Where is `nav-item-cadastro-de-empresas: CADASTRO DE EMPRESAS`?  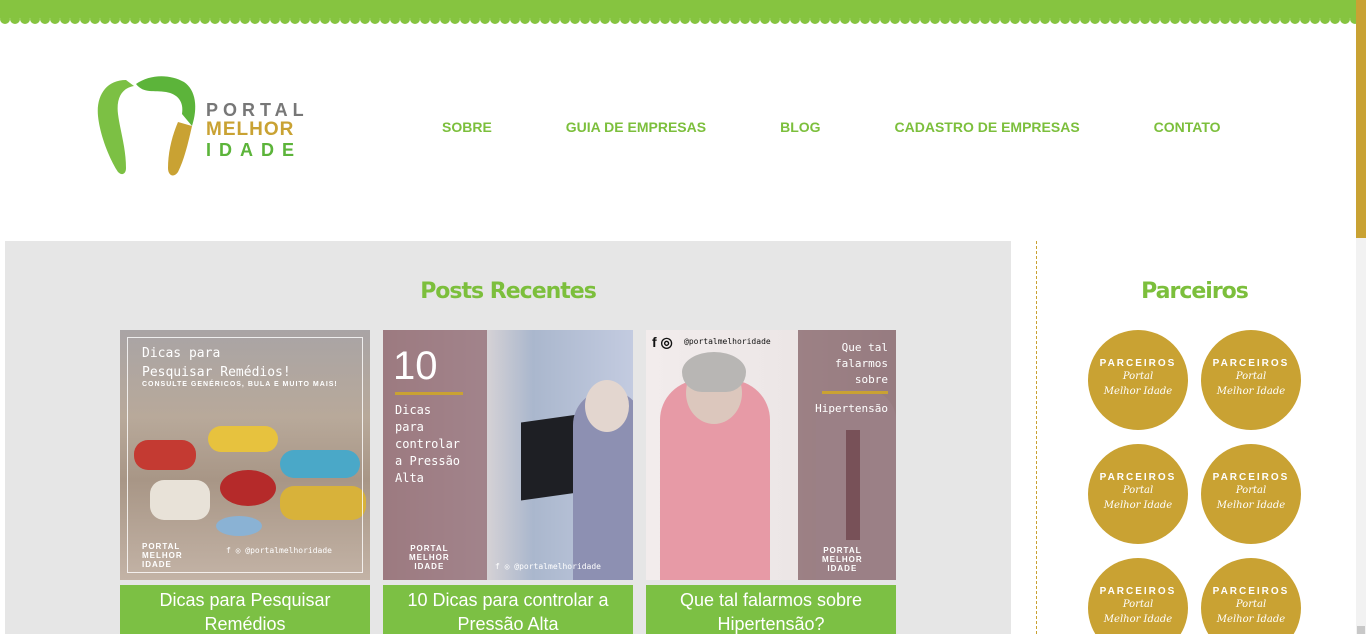
nav-item-cadastro-de-empresas: CADASTRO DE EMPRESAS is located at coordinates (987, 127).